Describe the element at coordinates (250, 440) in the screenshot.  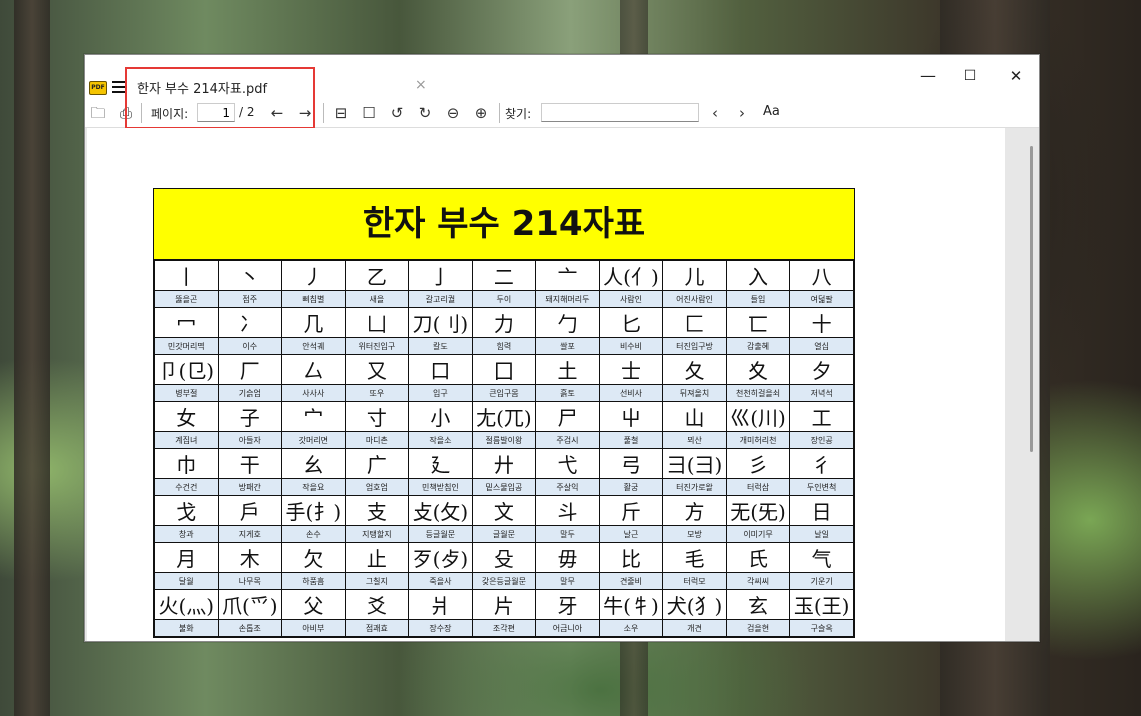
I see `radical-name: 아들자` at that location.